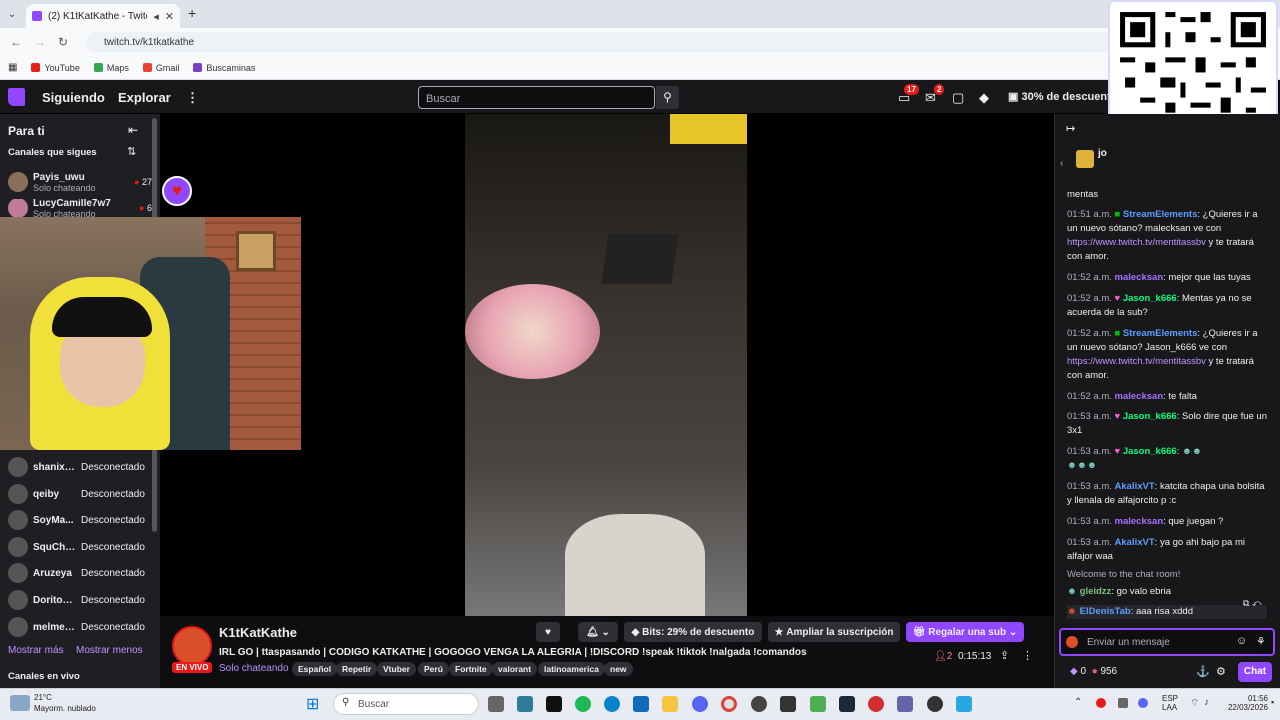  What do you see at coordinates (80, 547) in the screenshot?
I see `sidebar-item-offline: SquChan Desconectado` at bounding box center [80, 547].